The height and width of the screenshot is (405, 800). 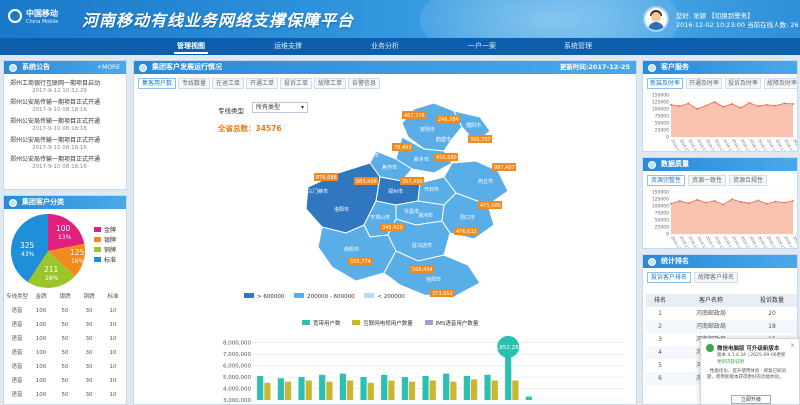 I want to click on nav-ops-support: 运维支撑, so click(x=288, y=46).